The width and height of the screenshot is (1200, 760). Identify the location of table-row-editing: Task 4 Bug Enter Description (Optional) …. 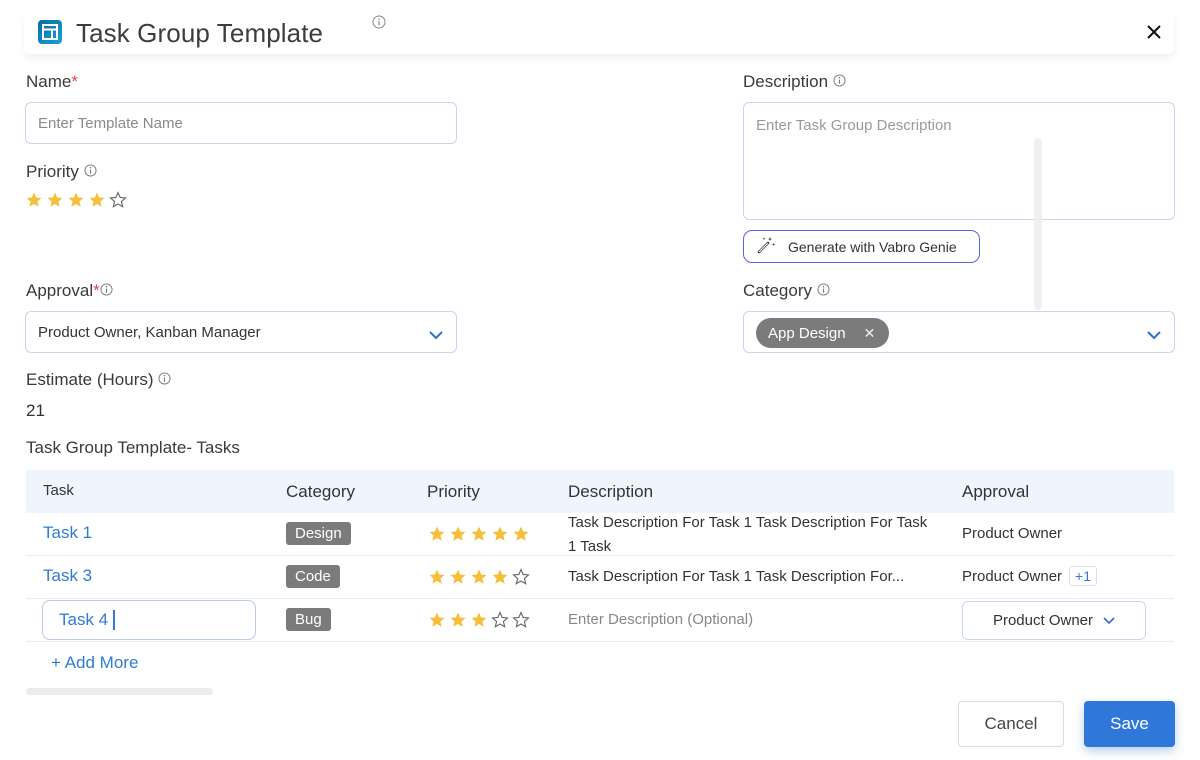
(600, 620).